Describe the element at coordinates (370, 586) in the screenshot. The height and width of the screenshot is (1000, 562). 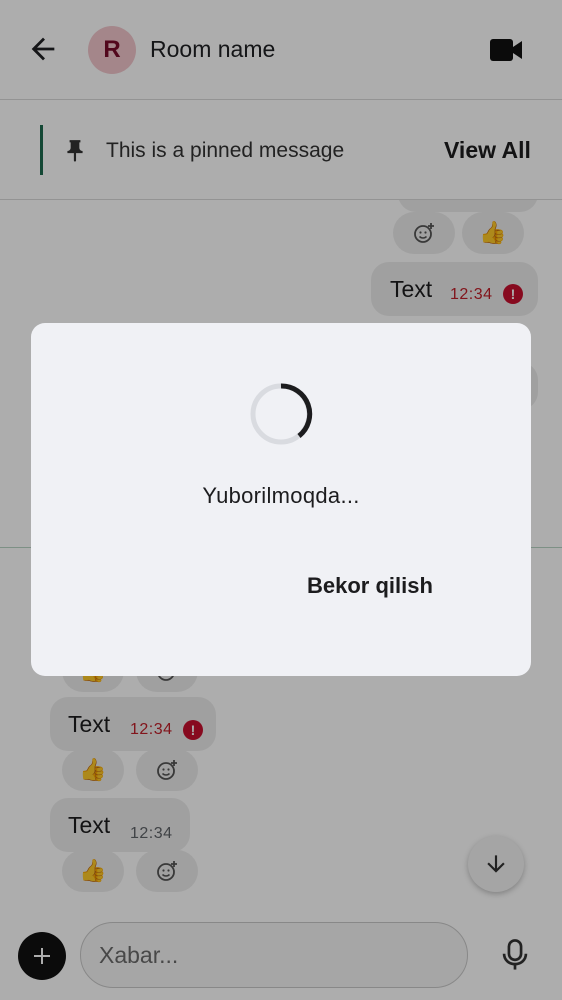
I see `cancel-button: Bekor qilish` at that location.